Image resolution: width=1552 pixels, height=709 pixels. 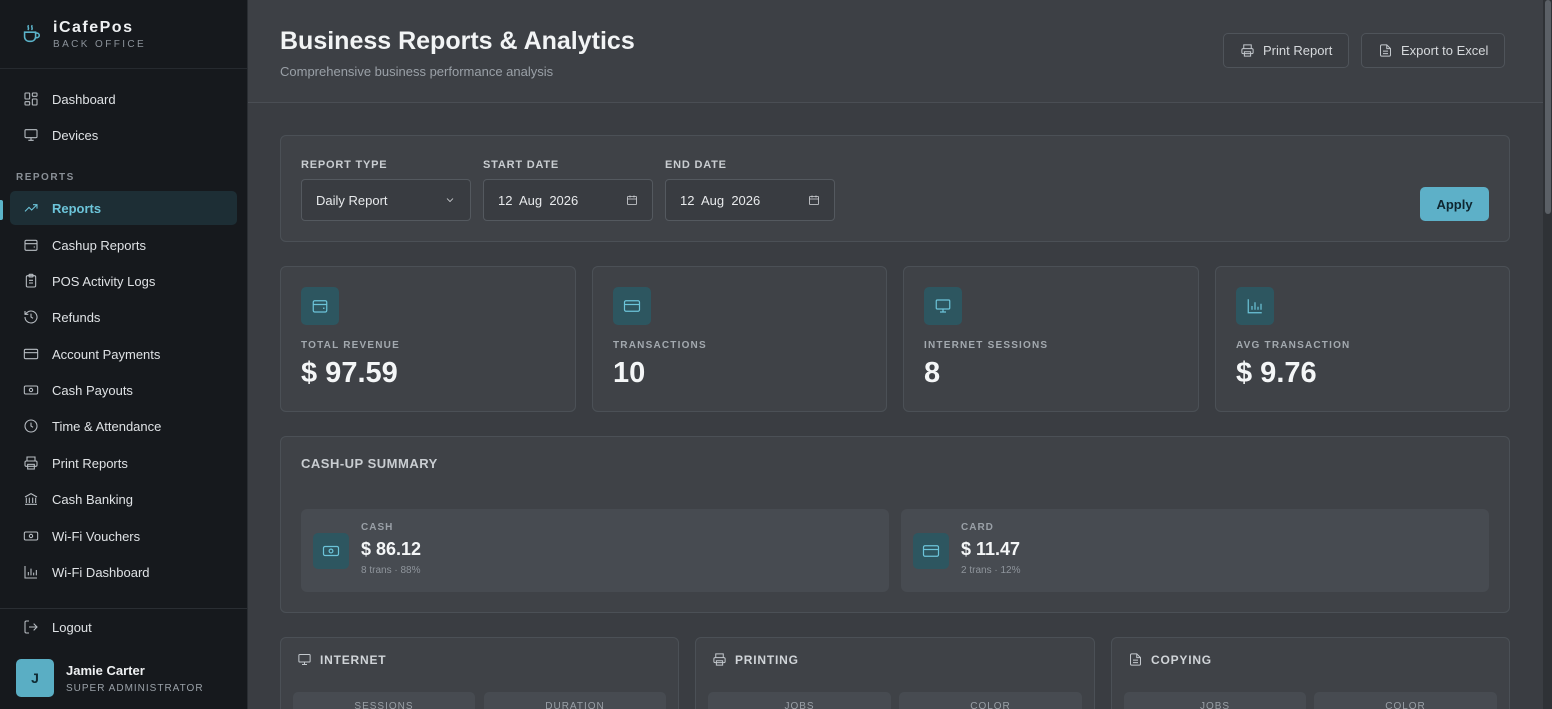 What do you see at coordinates (457, 41) in the screenshot?
I see `page-title: Business Reports & Analytics` at bounding box center [457, 41].